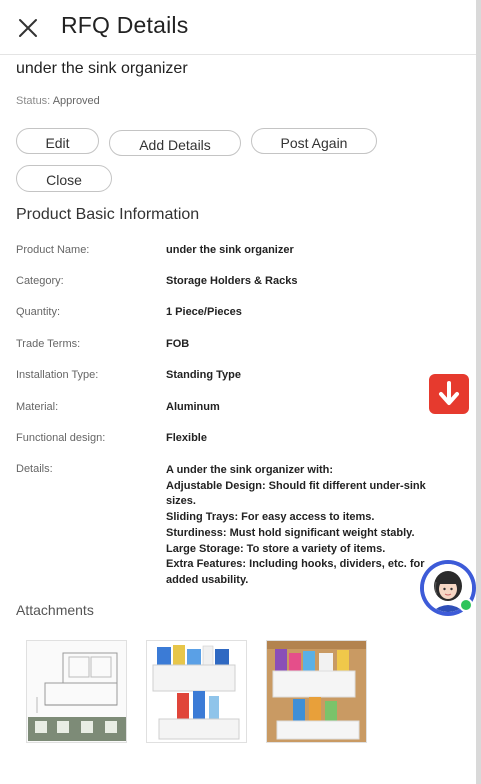 The height and width of the screenshot is (784, 481). What do you see at coordinates (181, 501) in the screenshot?
I see `details-line: sizes.` at bounding box center [181, 501].